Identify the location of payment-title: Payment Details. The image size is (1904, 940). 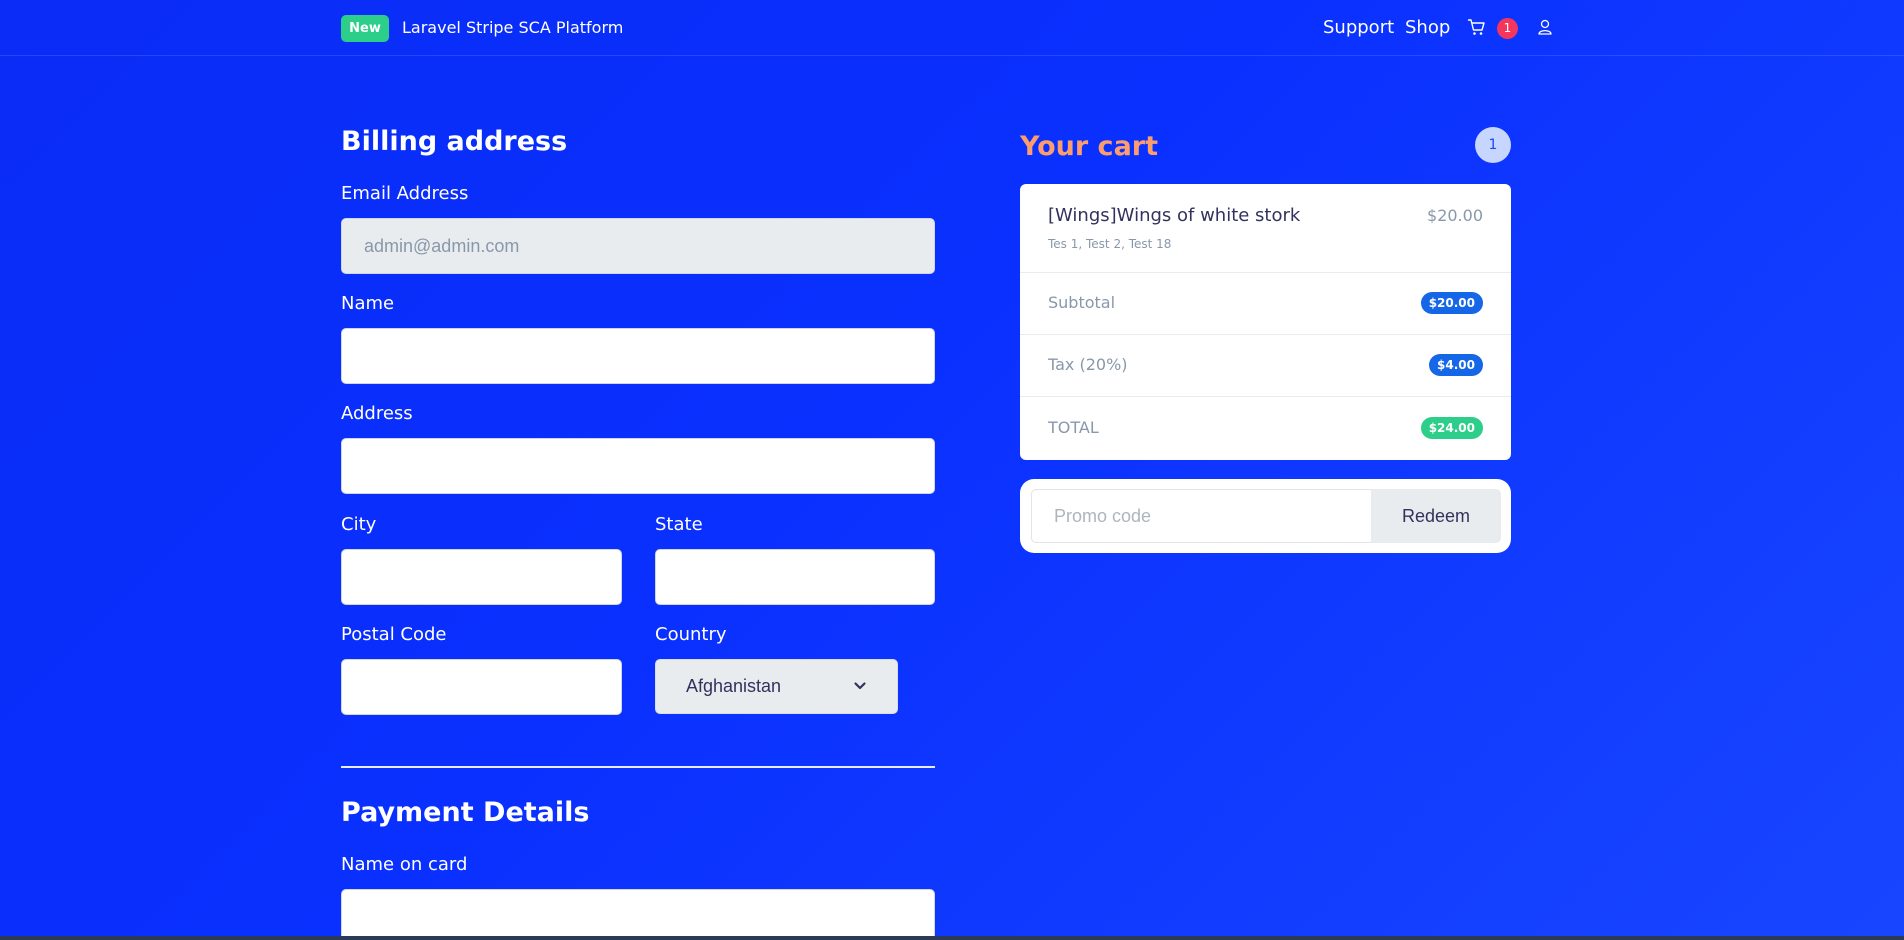
(465, 812).